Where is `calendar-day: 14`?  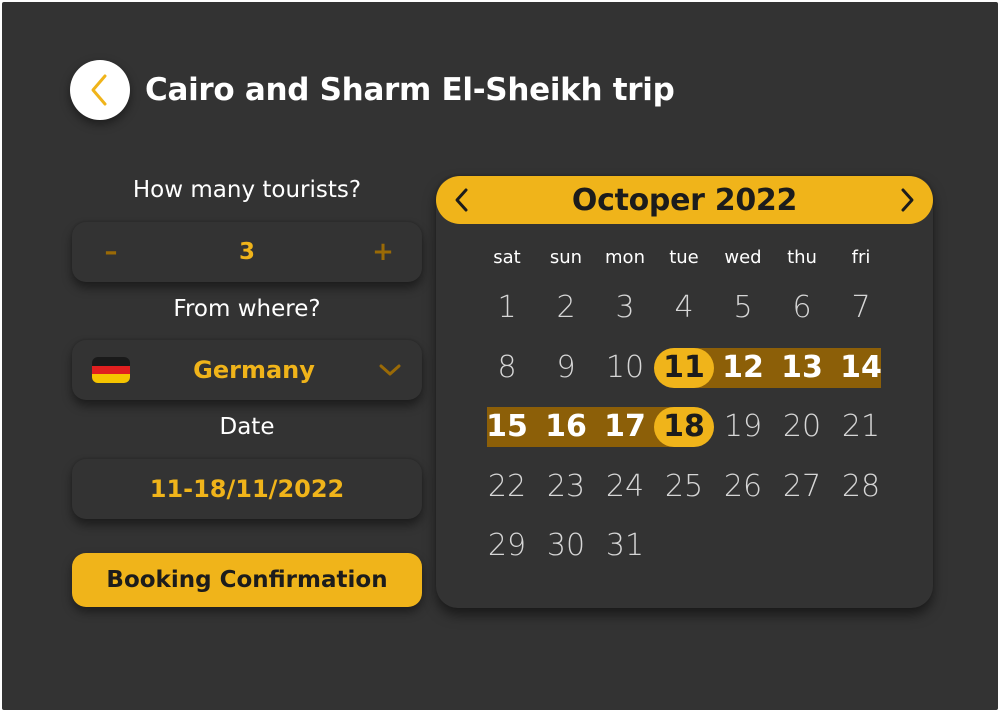 calendar-day: 14 is located at coordinates (861, 368).